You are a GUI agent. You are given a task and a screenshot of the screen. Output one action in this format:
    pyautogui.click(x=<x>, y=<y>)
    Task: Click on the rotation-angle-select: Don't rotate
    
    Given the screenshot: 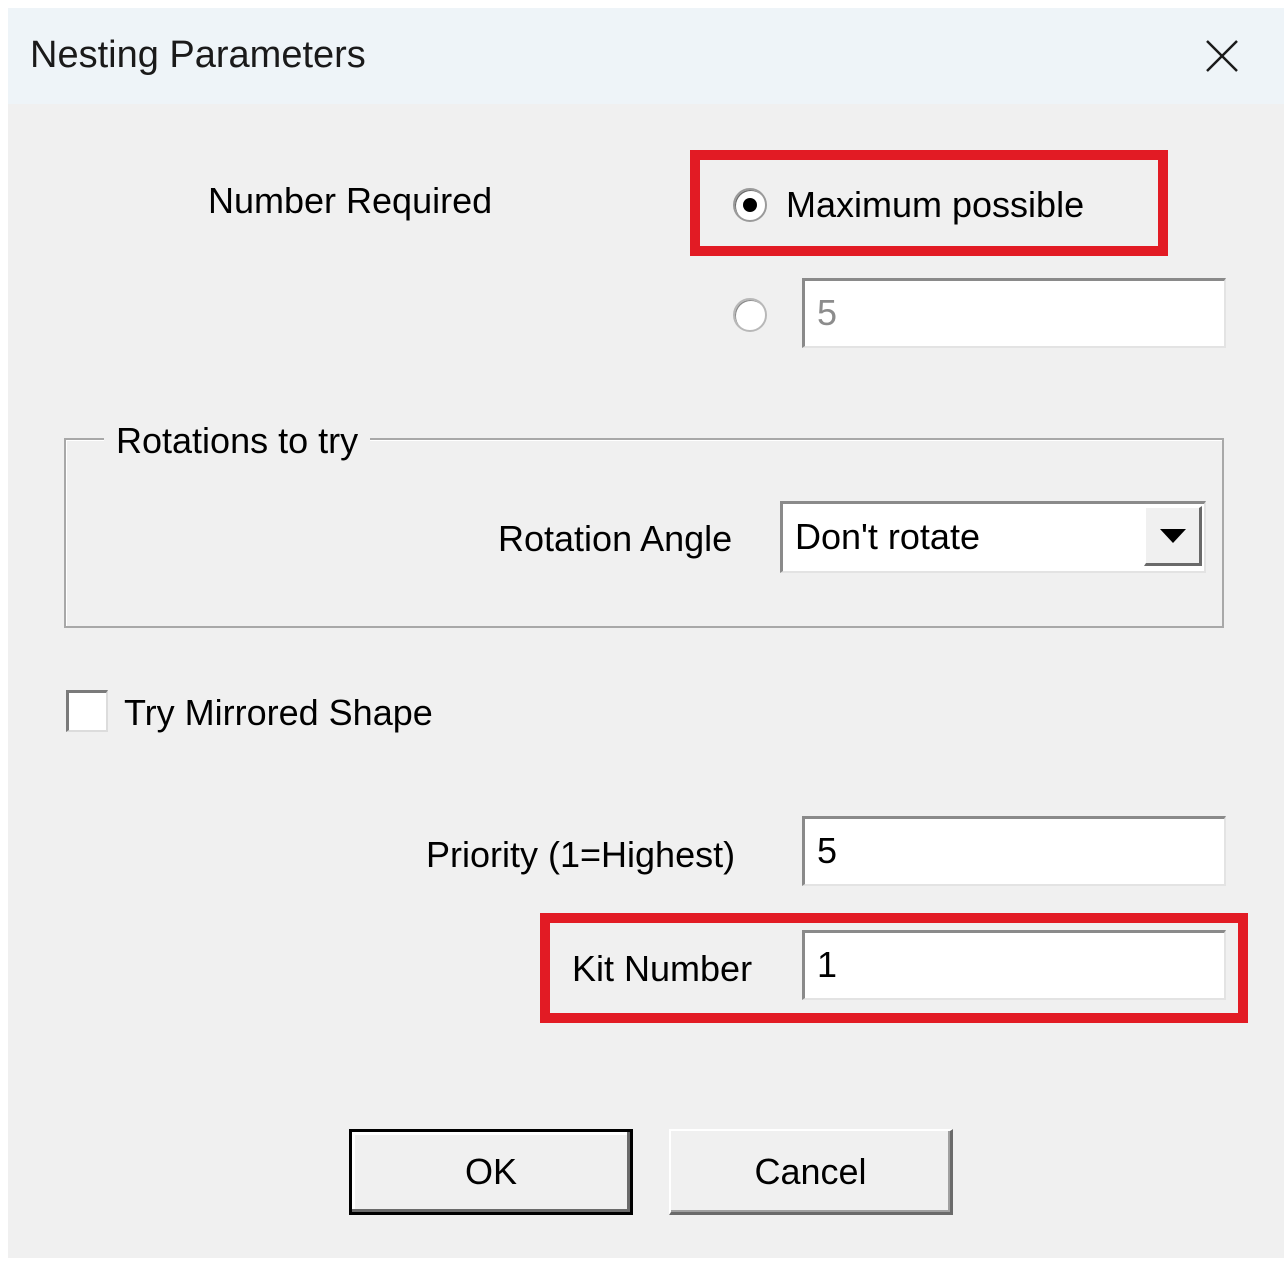 What is the action you would take?
    pyautogui.click(x=993, y=537)
    